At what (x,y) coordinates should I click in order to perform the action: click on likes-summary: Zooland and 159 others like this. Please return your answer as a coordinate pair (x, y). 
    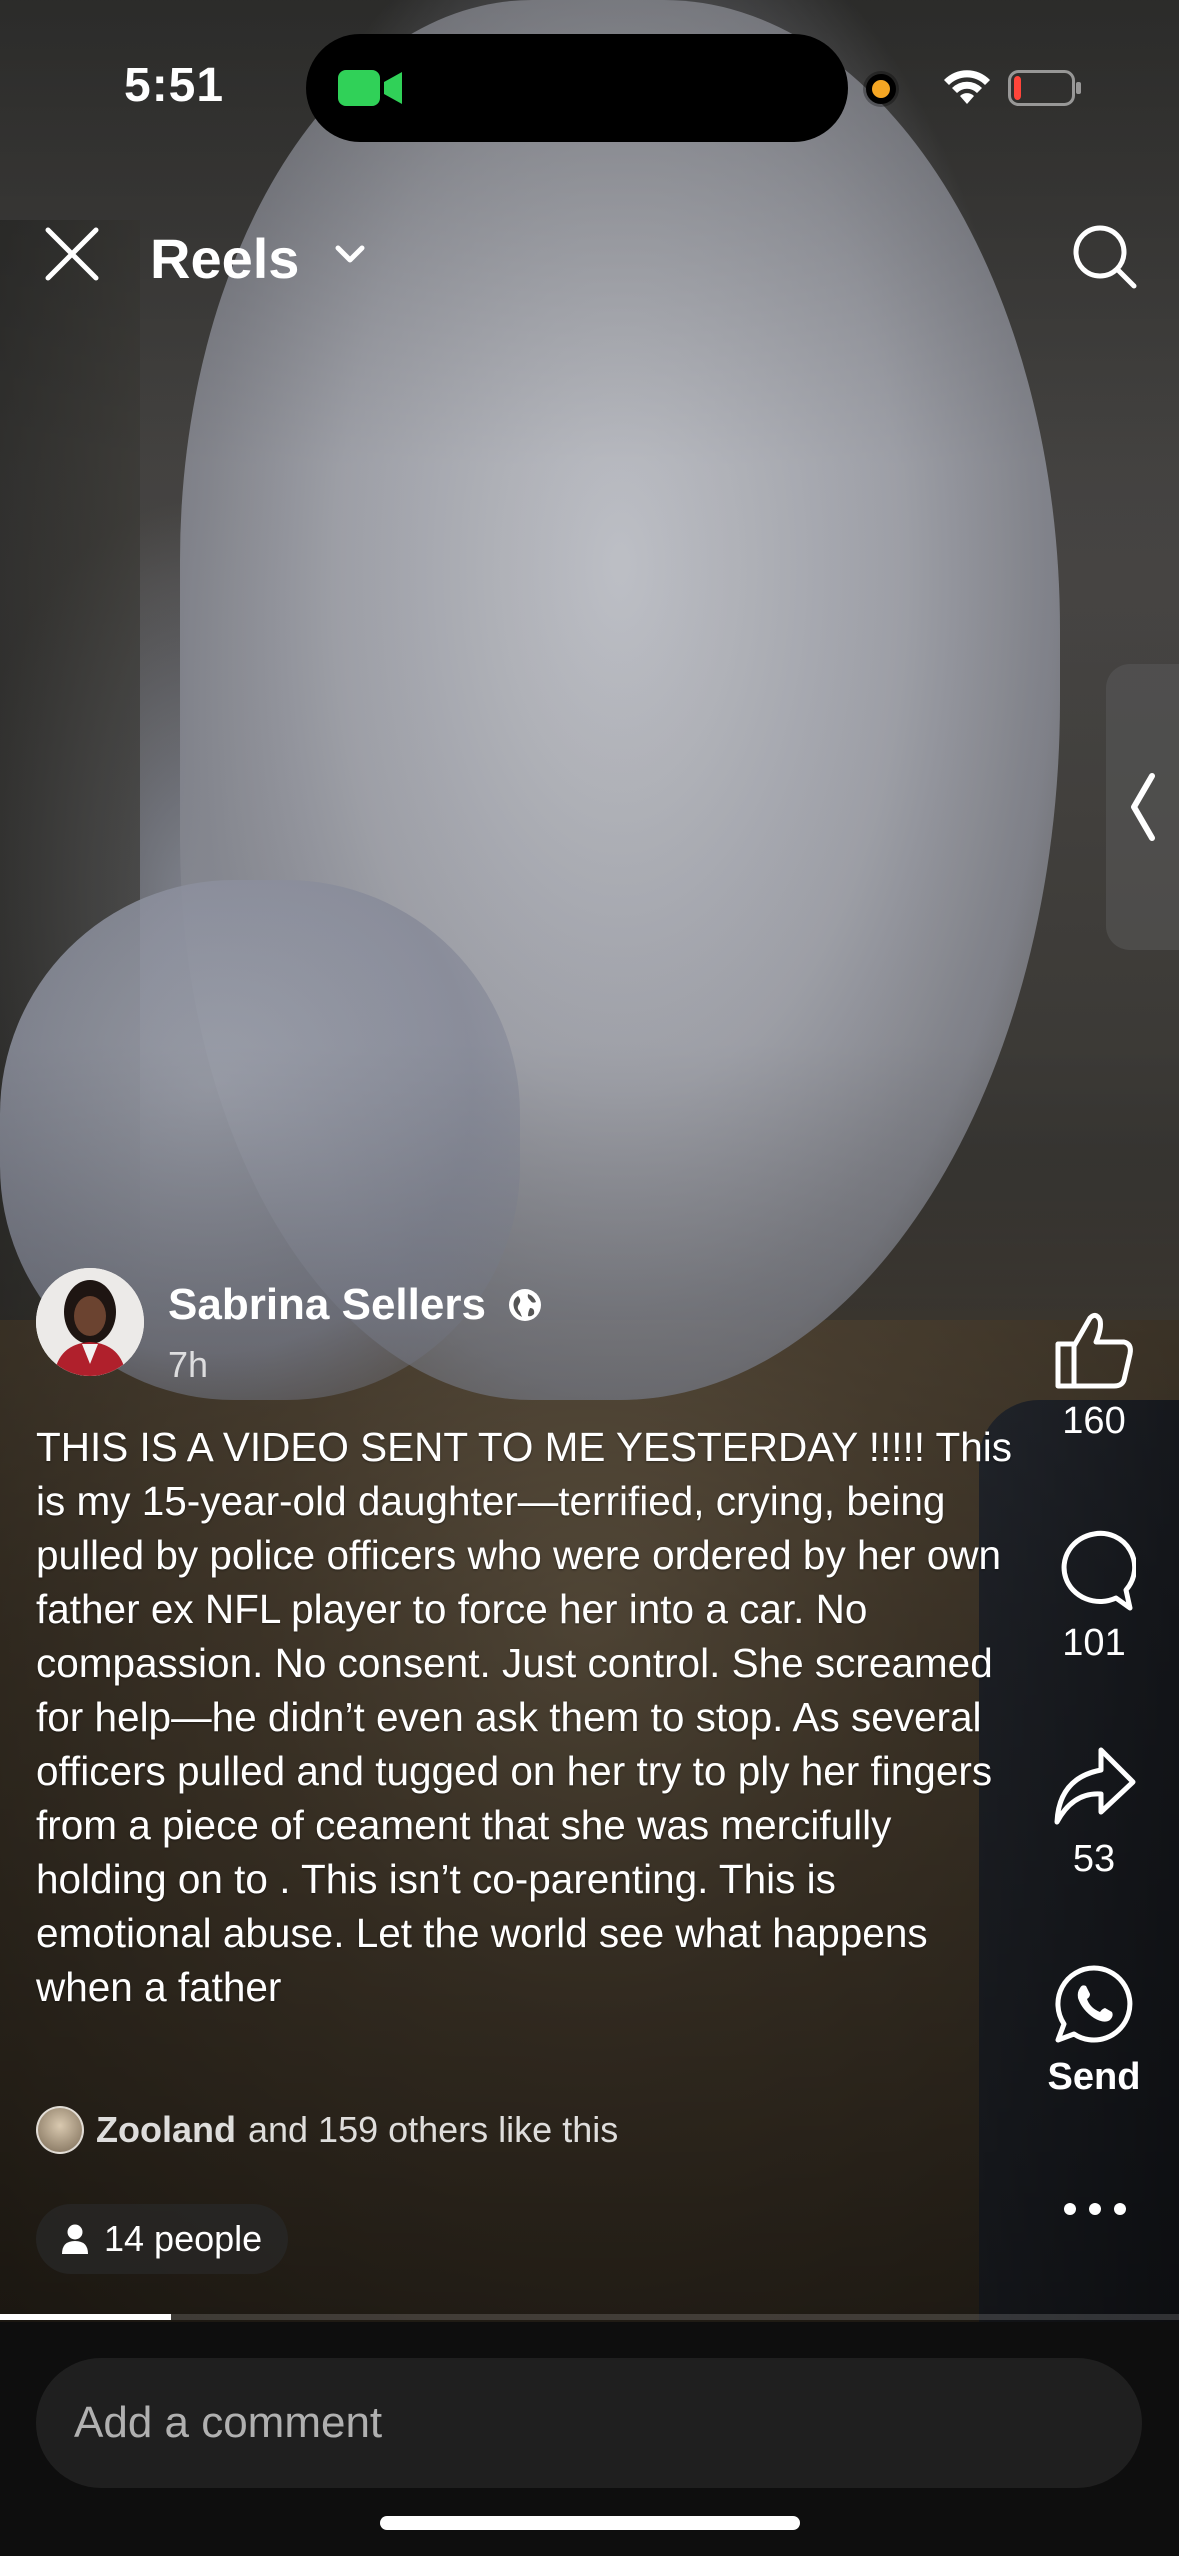
    Looking at the image, I should click on (327, 2130).